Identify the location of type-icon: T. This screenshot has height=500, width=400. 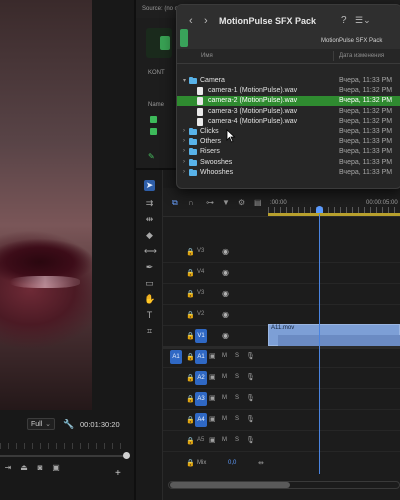
(149, 315).